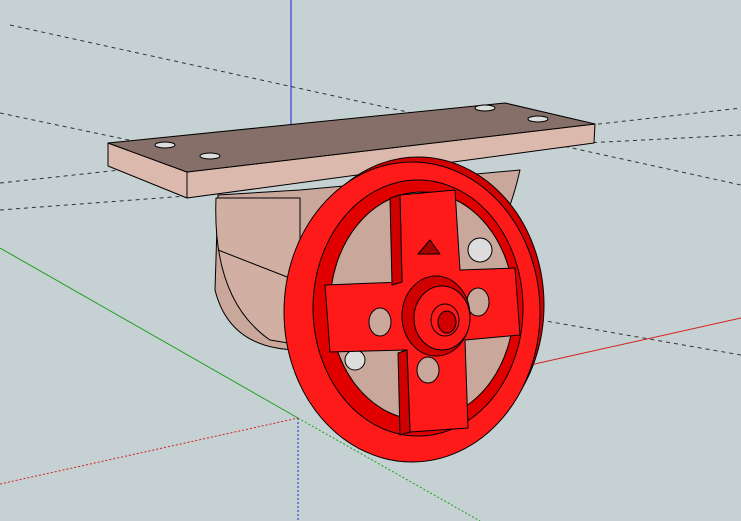 The image size is (741, 521). I want to click on axle-hole-inner, so click(447, 322).